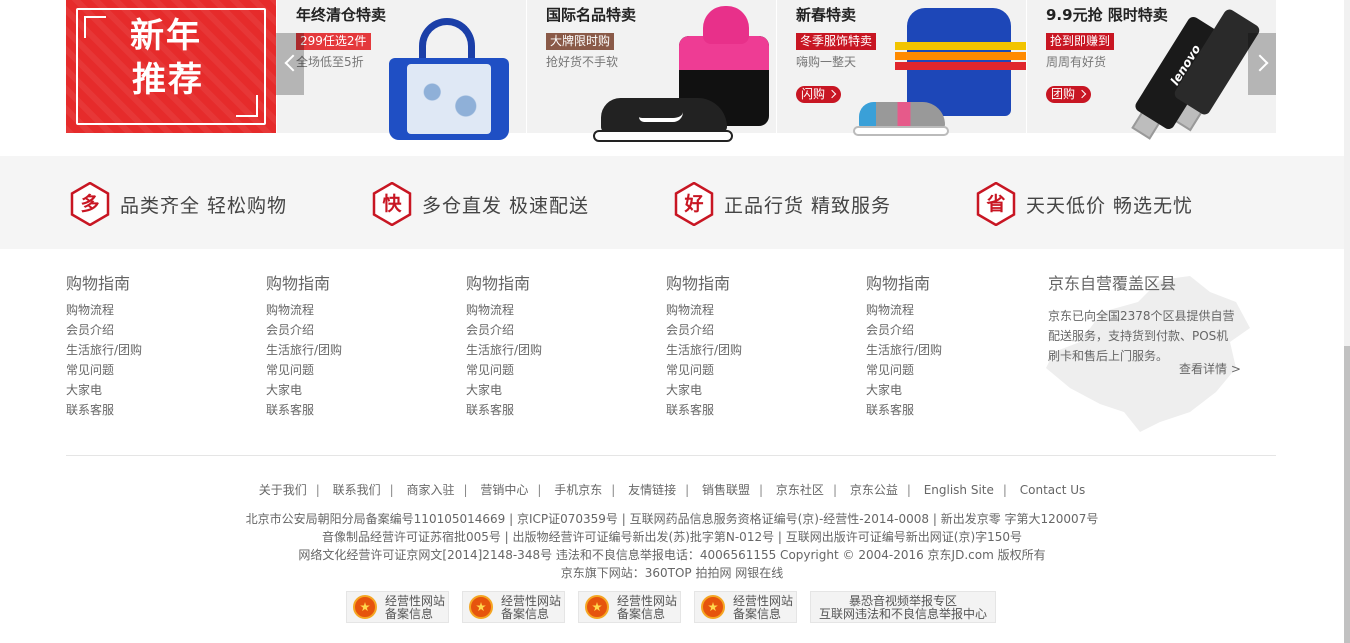 This screenshot has height=643, width=1350. I want to click on footer-link-friends: 友情链接, so click(652, 490).